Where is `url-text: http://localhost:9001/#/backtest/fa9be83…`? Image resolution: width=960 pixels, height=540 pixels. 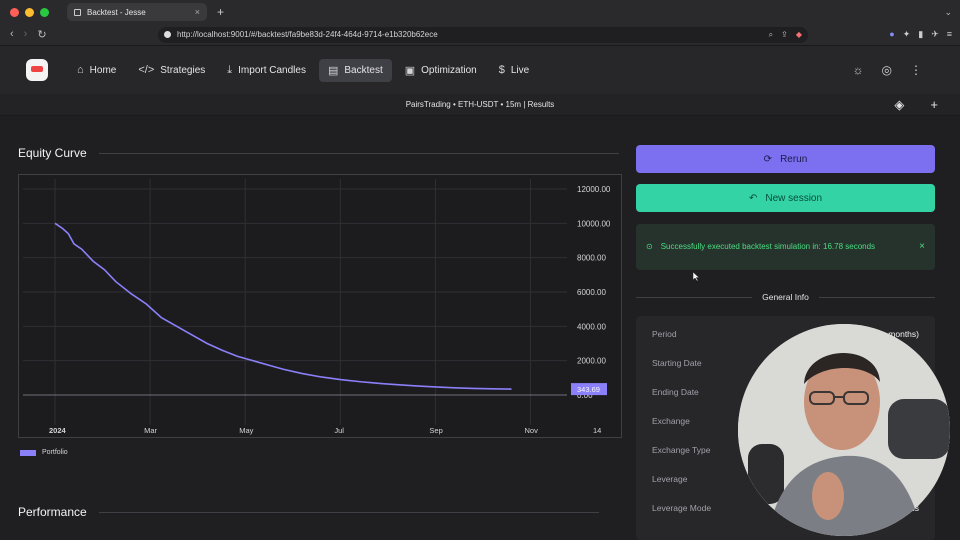 url-text: http://localhost:9001/#/backtest/fa9be83… is located at coordinates (307, 34).